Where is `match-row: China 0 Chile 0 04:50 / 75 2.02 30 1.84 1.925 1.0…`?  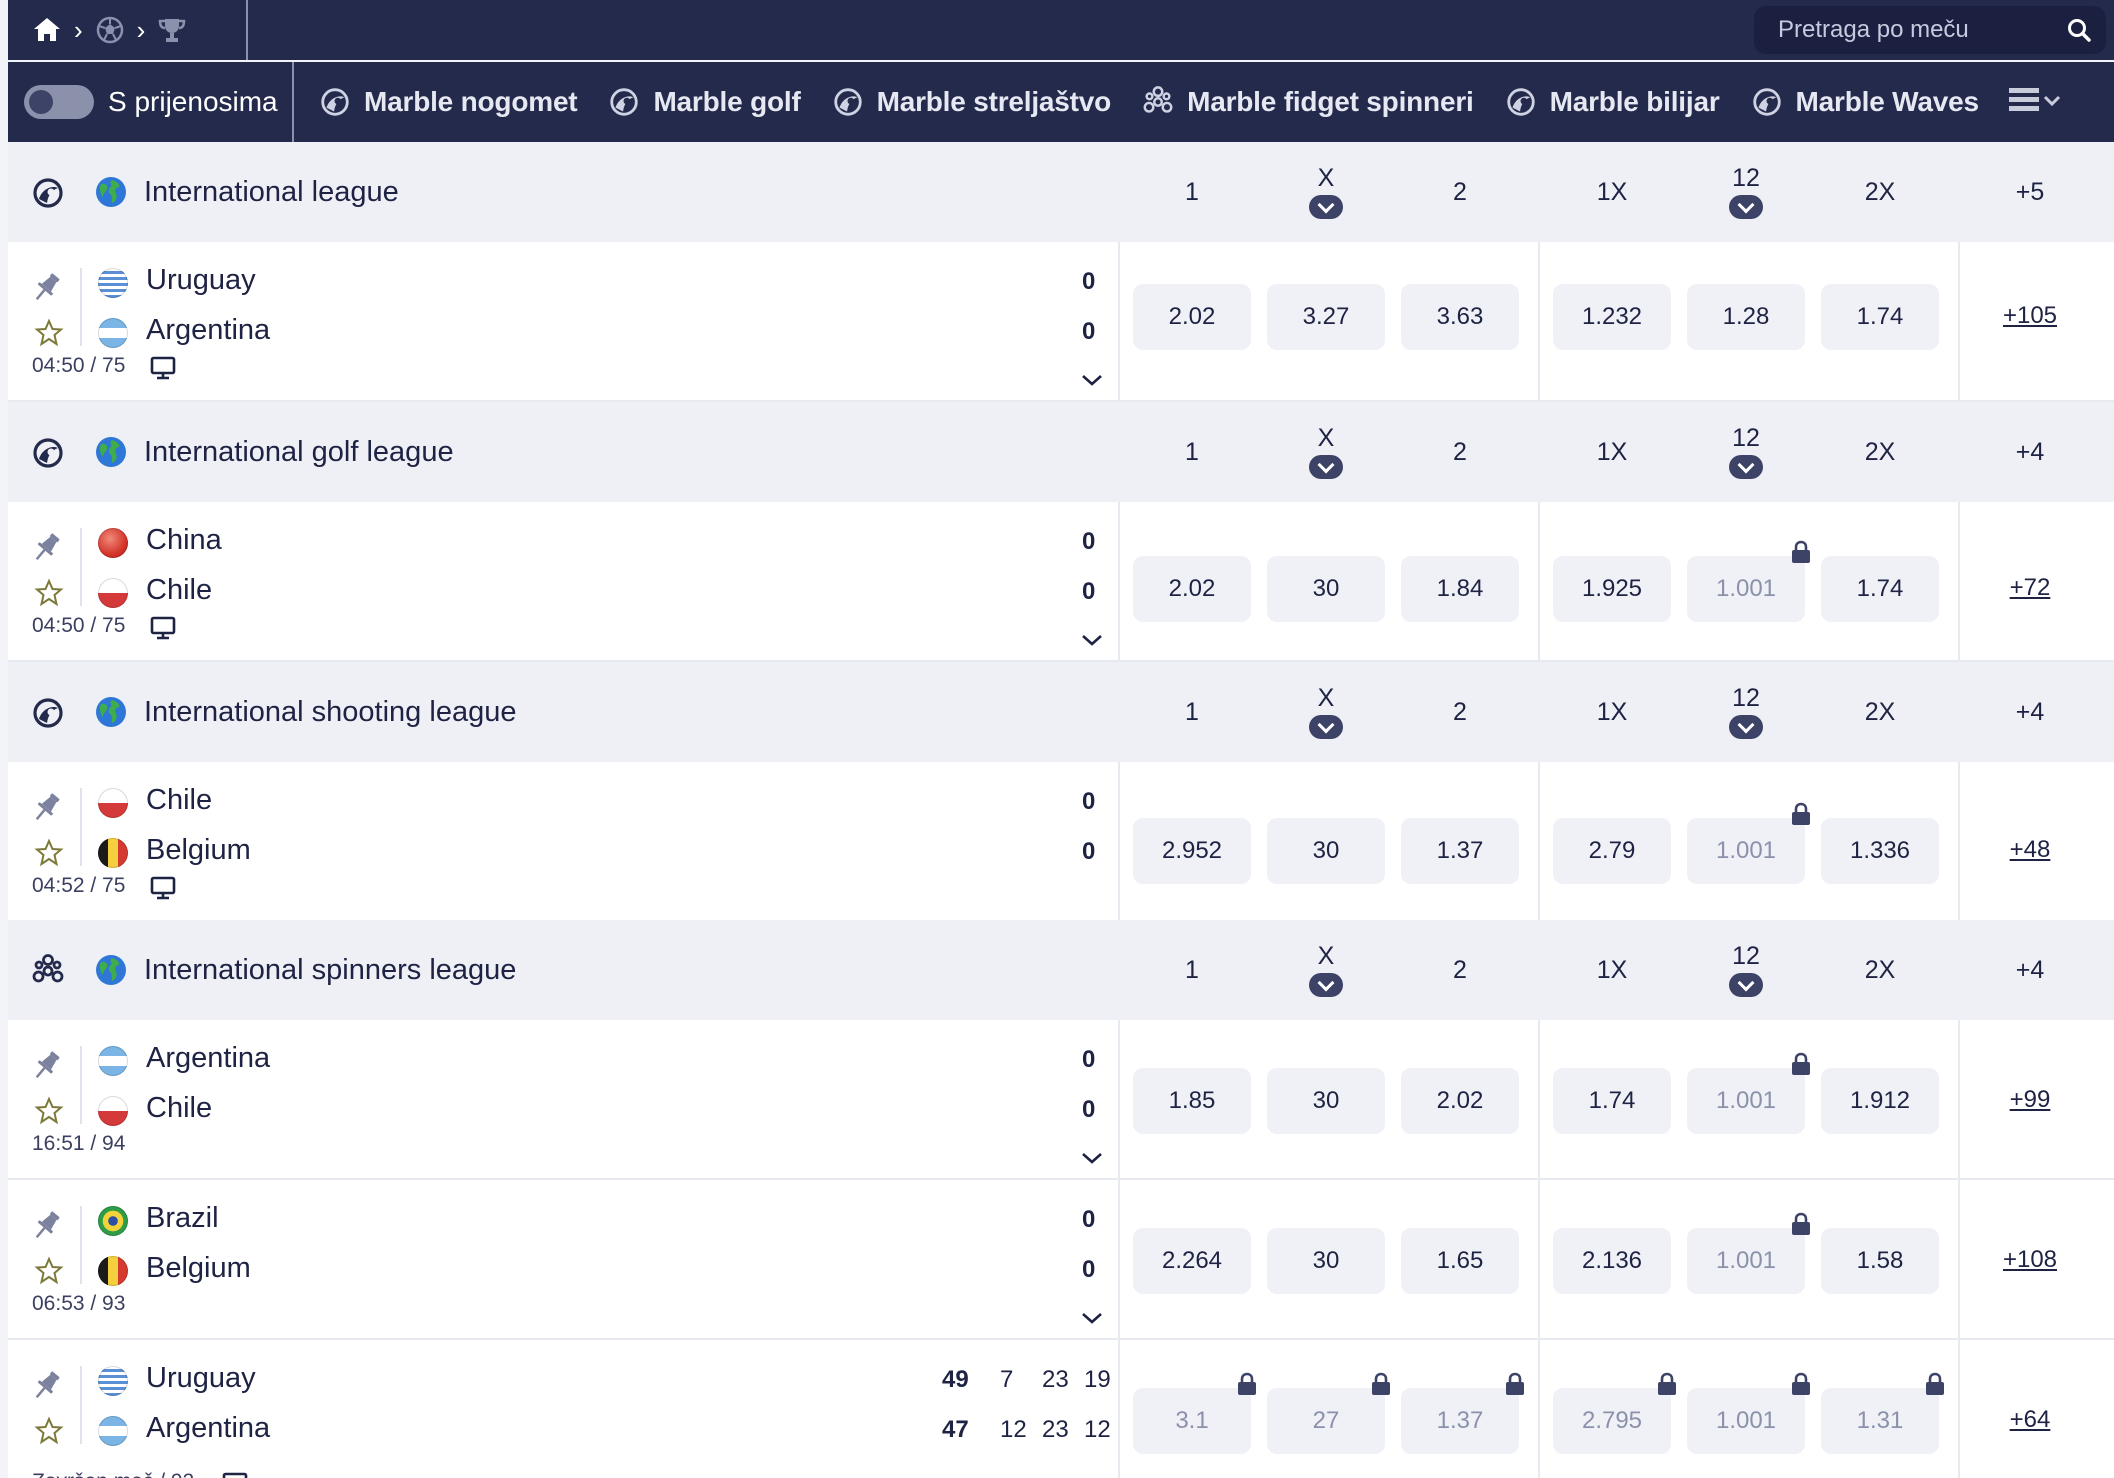 match-row: China 0 Chile 0 04:50 / 75 2.02 30 1.84 1.925 1.0… is located at coordinates (1061, 582).